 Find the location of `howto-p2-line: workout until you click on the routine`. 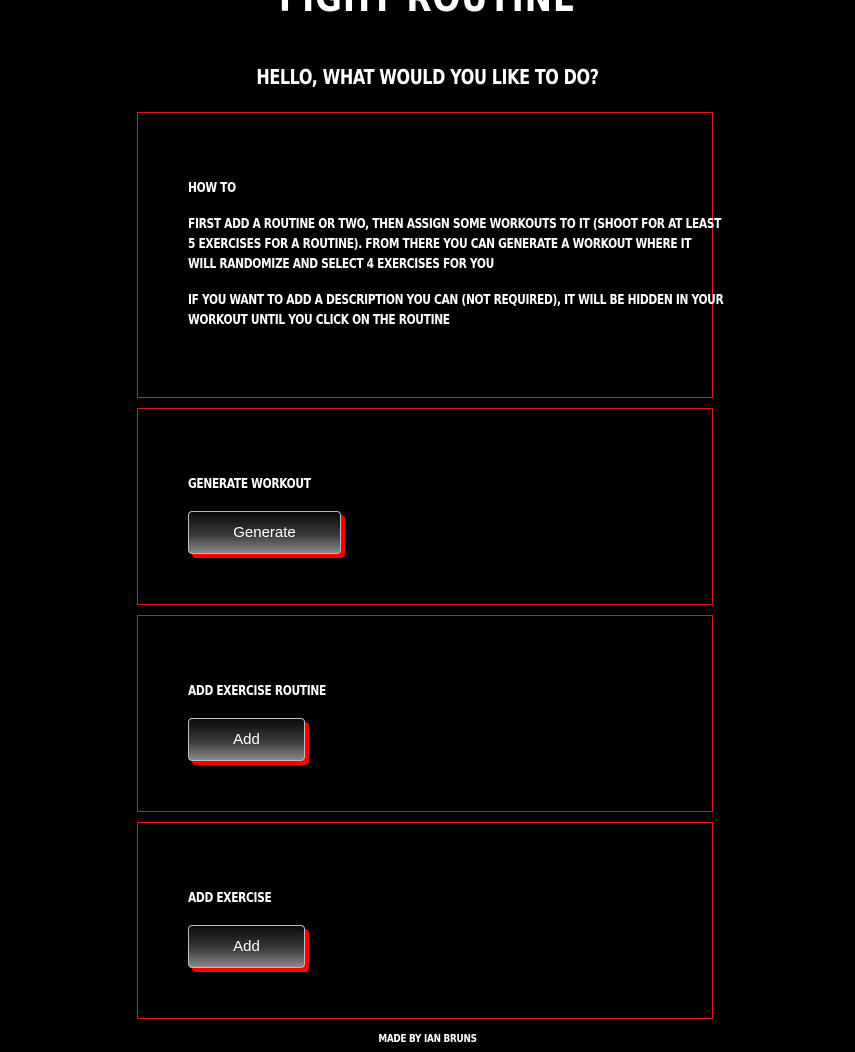

howto-p2-line: workout until you click on the routine is located at coordinates (319, 320).